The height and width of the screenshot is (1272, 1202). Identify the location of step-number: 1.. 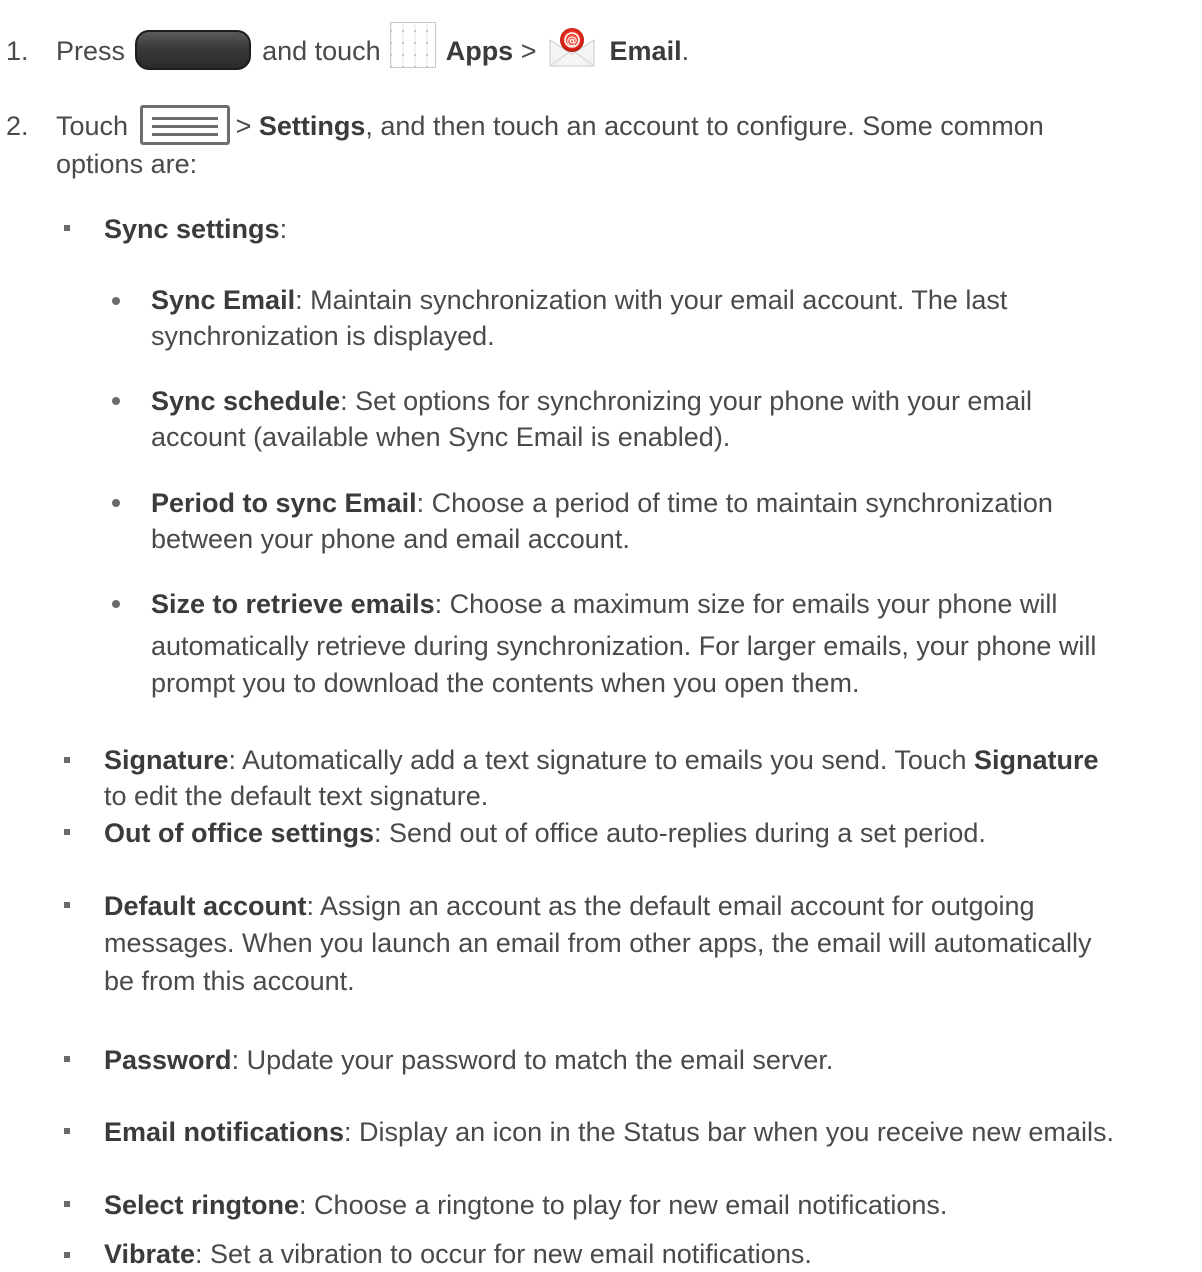
(17, 51).